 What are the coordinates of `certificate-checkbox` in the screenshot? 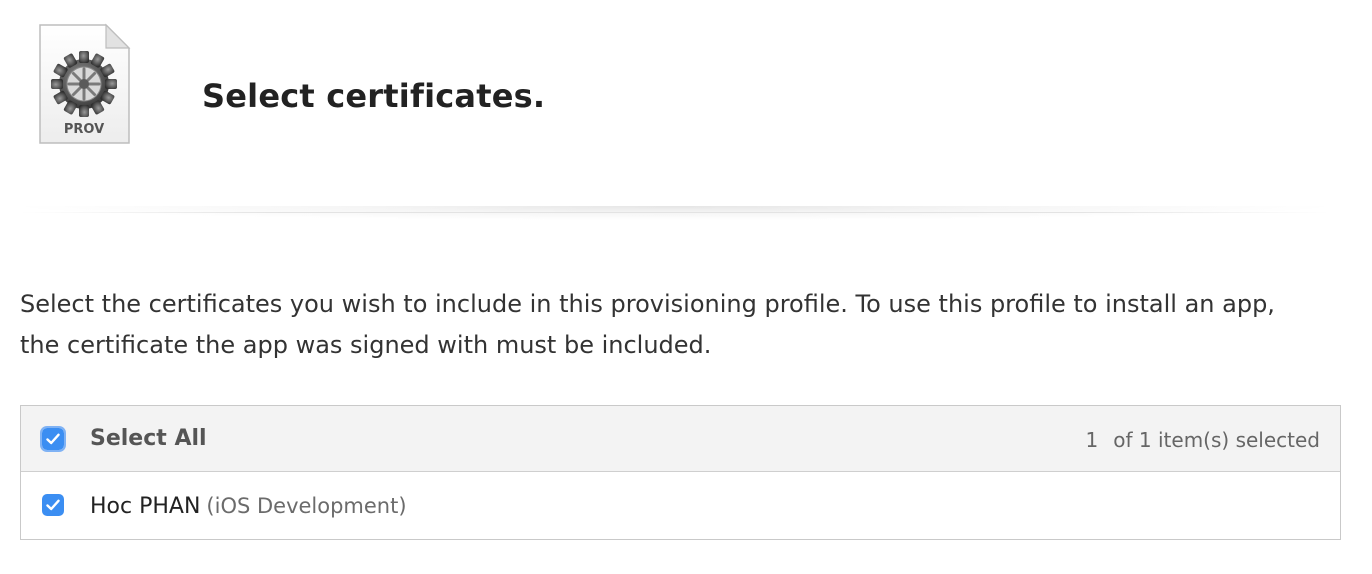 It's located at (53, 505).